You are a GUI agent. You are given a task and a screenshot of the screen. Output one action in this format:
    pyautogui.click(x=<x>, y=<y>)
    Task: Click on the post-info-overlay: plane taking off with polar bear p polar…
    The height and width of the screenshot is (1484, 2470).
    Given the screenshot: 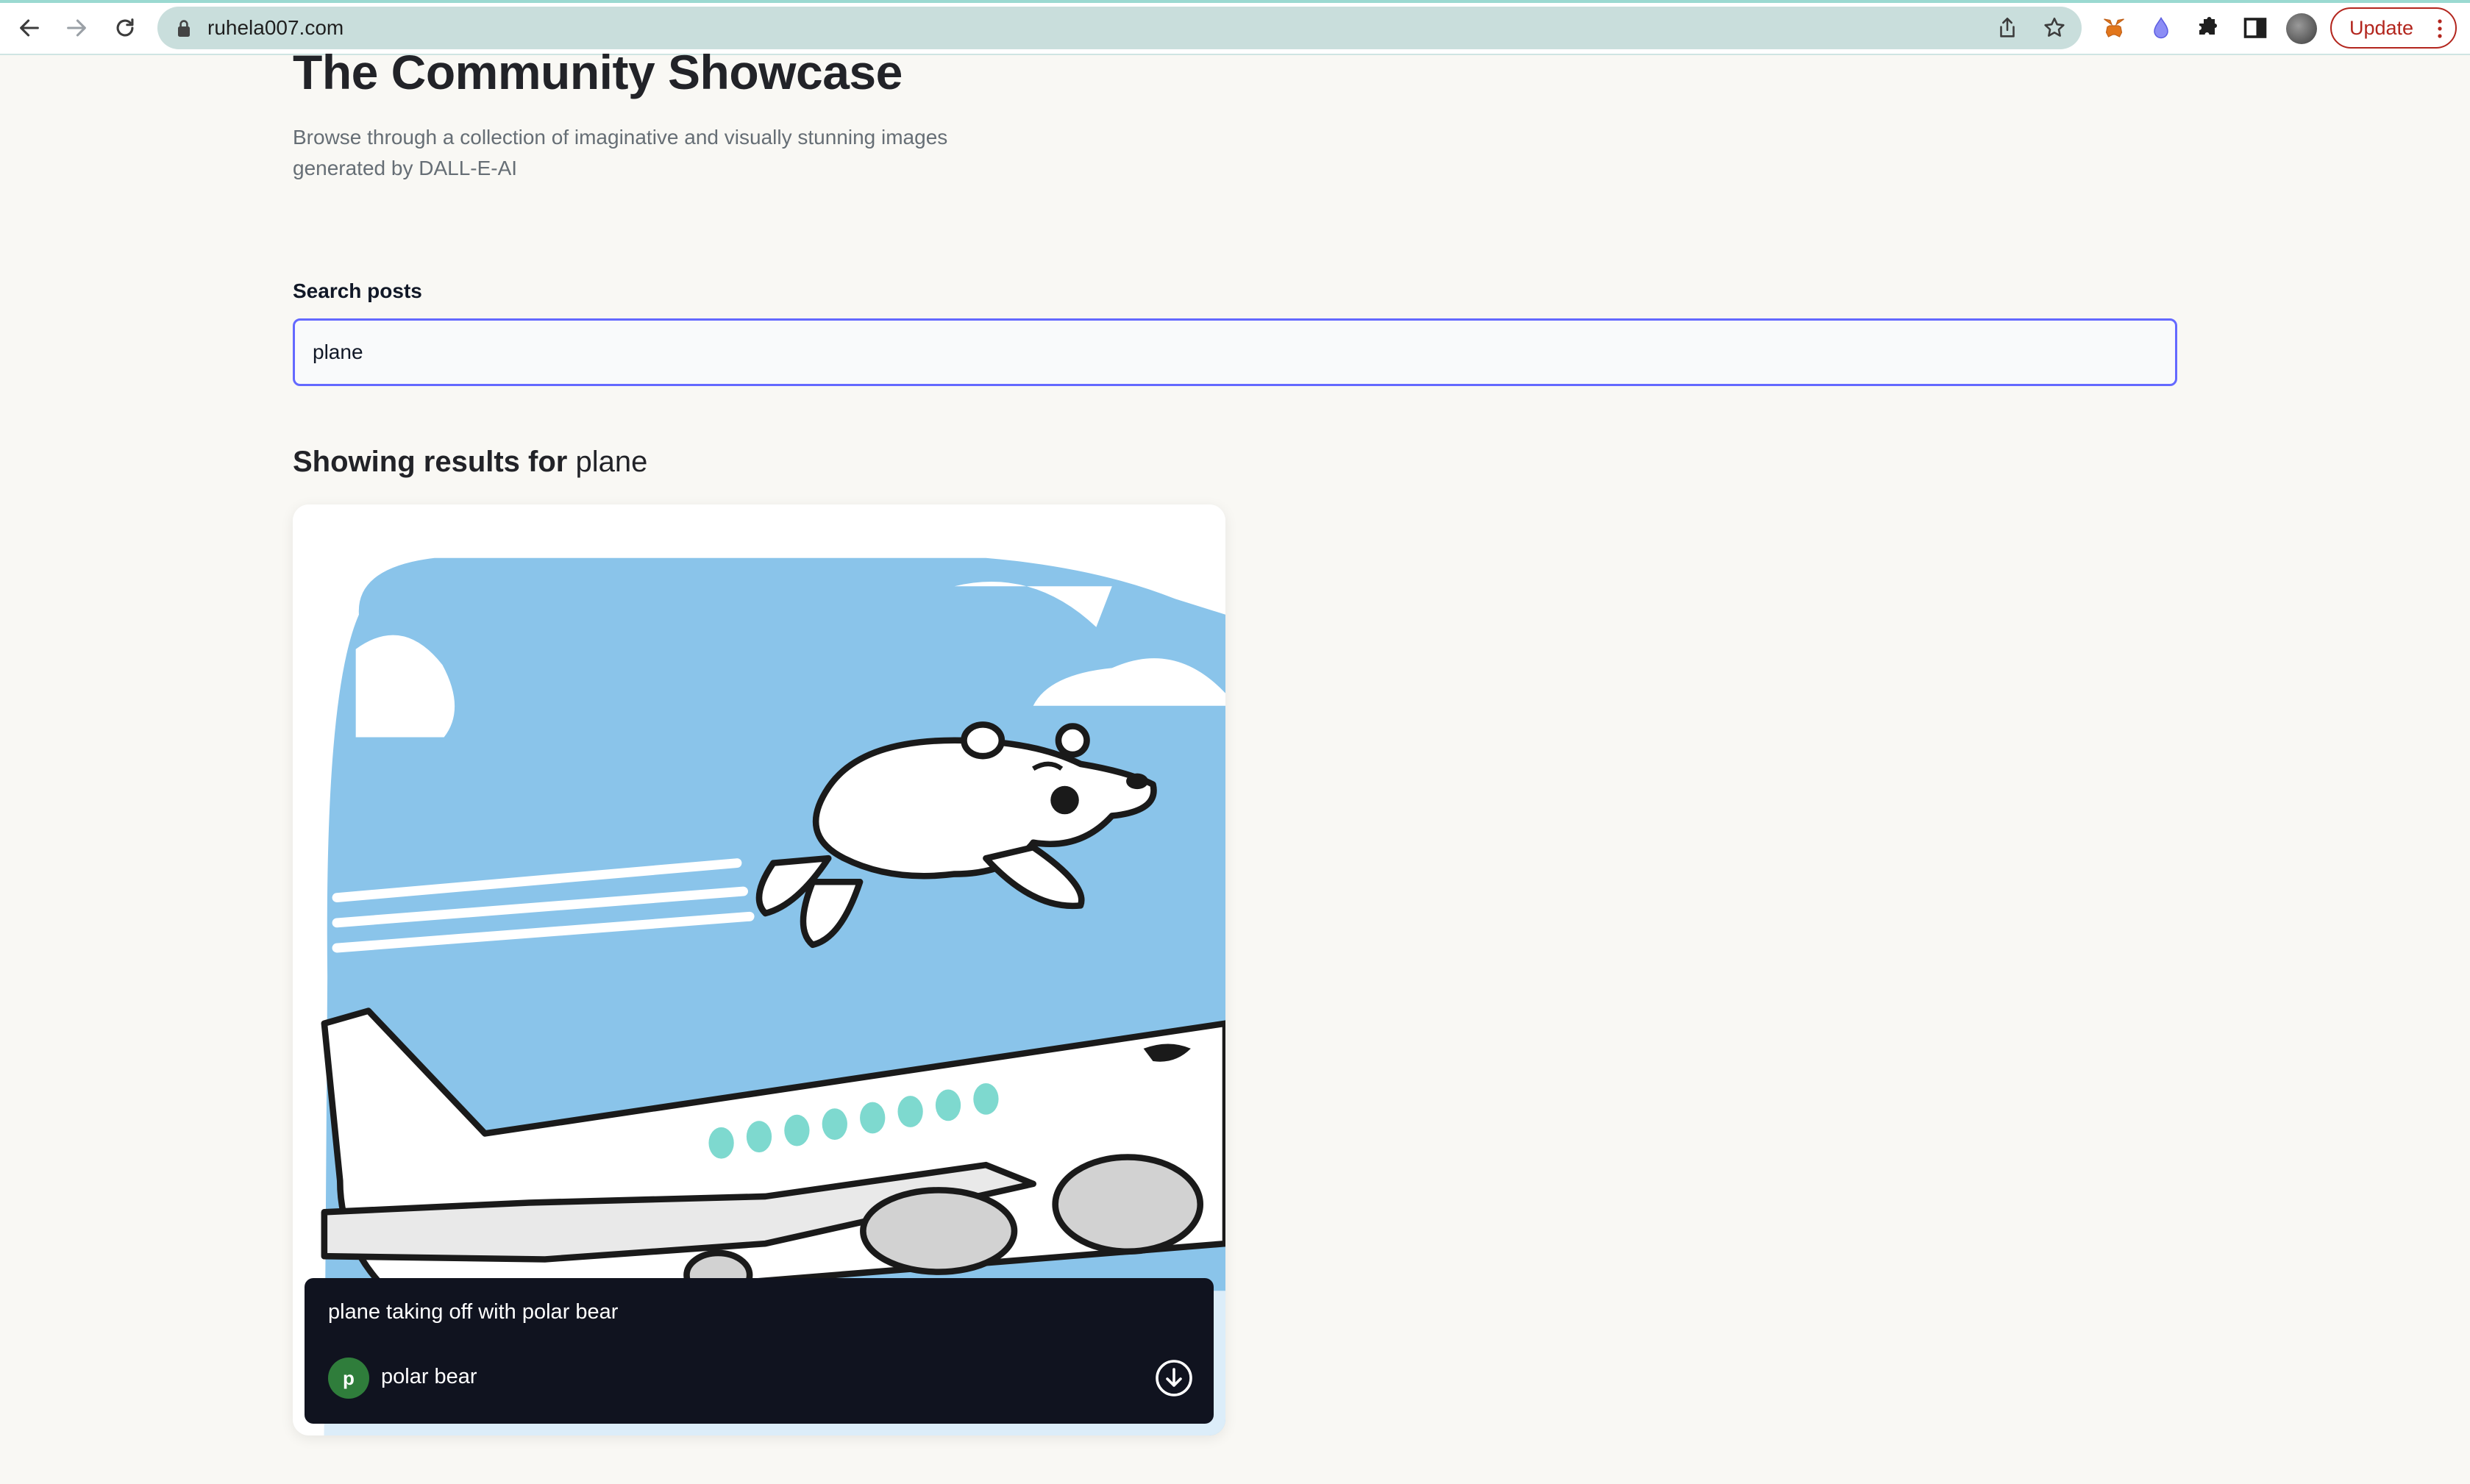 What is the action you would take?
    pyautogui.click(x=759, y=1351)
    